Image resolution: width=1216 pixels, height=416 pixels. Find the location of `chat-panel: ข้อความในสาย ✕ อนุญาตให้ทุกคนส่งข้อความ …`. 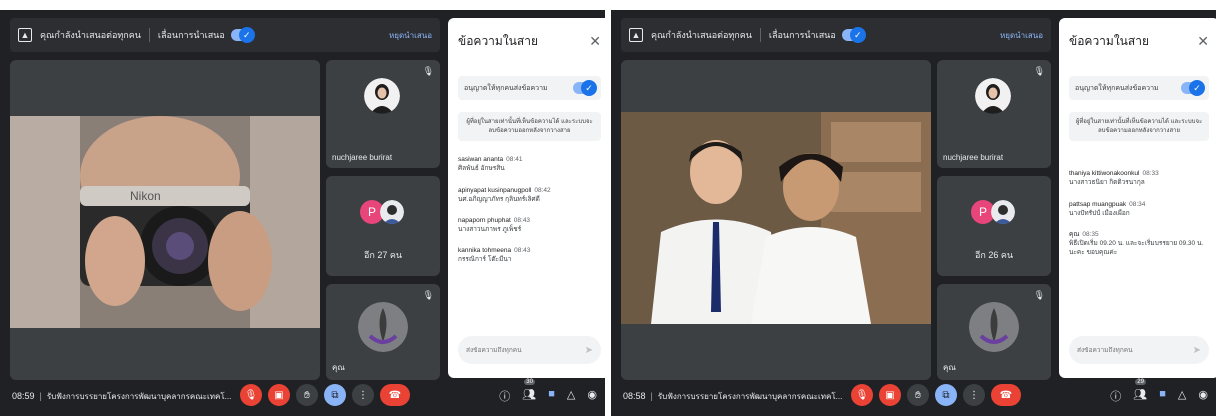

chat-panel: ข้อความในสาย ✕ อนุญาตให้ทุกคนส่งข้อความ … is located at coordinates (526, 198).